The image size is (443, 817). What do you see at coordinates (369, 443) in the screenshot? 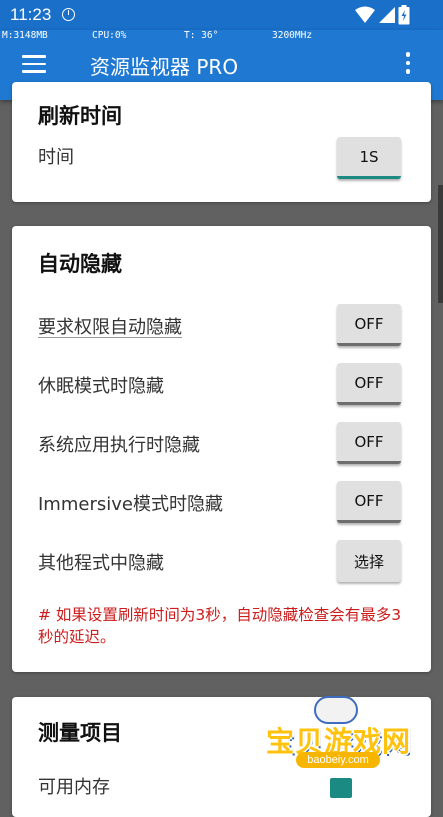
I see `system-app-toggle: OFF` at bounding box center [369, 443].